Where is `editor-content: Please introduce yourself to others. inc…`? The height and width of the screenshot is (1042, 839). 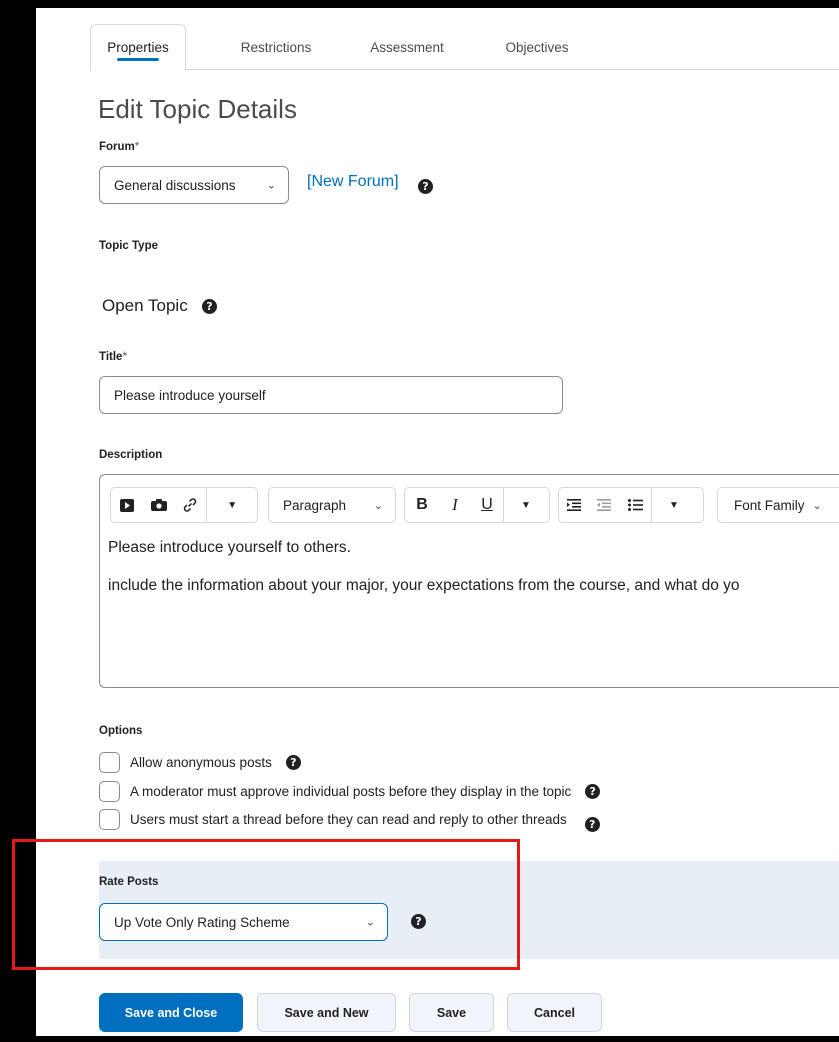 editor-content: Please introduce yourself to others. inc… is located at coordinates (473, 567).